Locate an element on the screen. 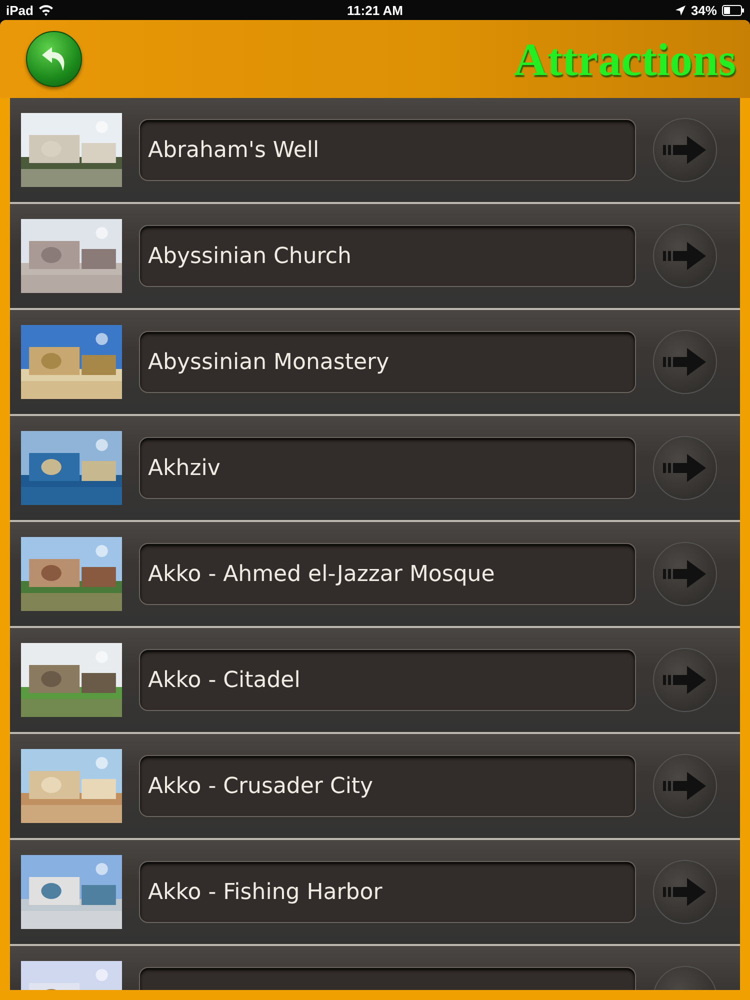 This screenshot has height=1000, width=750. list-row: Akko - Crusader City is located at coordinates (375, 787).